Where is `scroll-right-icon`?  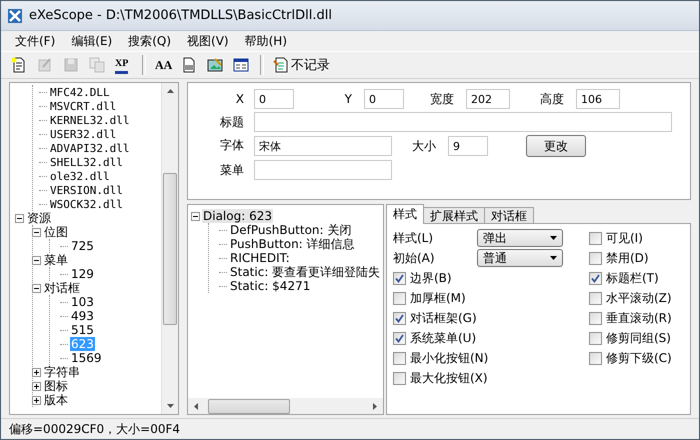
scroll-right-icon is located at coordinates (375, 406).